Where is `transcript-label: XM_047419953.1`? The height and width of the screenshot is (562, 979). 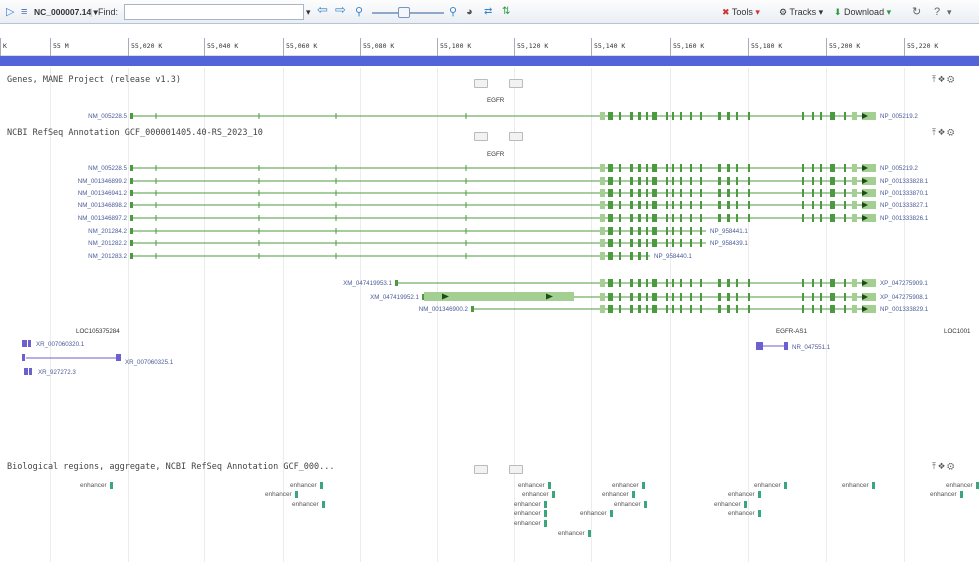
transcript-label: XM_047419953.1 is located at coordinates (367, 283).